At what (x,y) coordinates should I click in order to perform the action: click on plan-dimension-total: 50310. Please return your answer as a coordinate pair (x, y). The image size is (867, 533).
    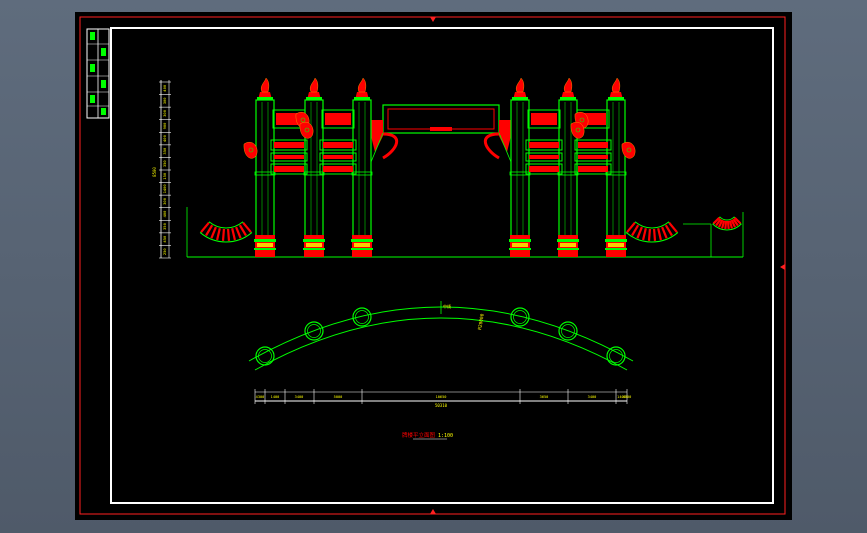
    Looking at the image, I should click on (441, 405).